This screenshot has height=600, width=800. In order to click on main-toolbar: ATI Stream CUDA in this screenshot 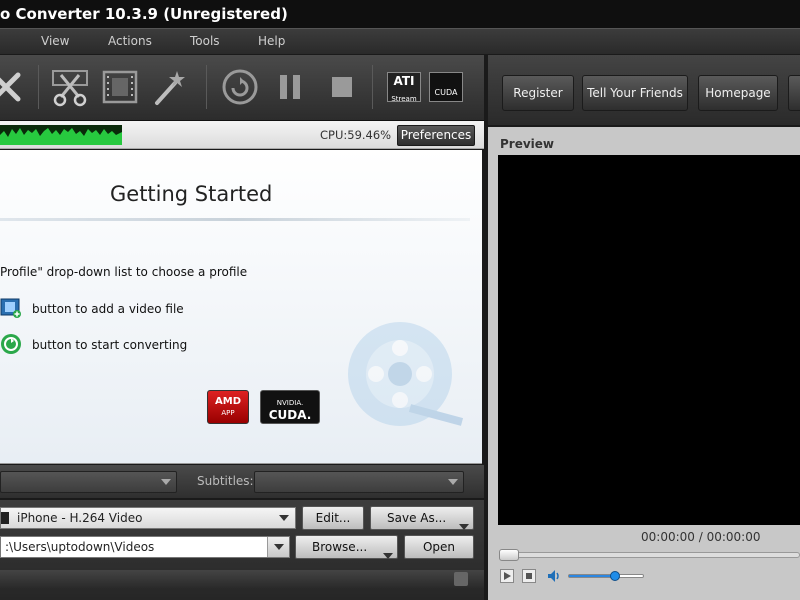, I will do `click(242, 88)`.